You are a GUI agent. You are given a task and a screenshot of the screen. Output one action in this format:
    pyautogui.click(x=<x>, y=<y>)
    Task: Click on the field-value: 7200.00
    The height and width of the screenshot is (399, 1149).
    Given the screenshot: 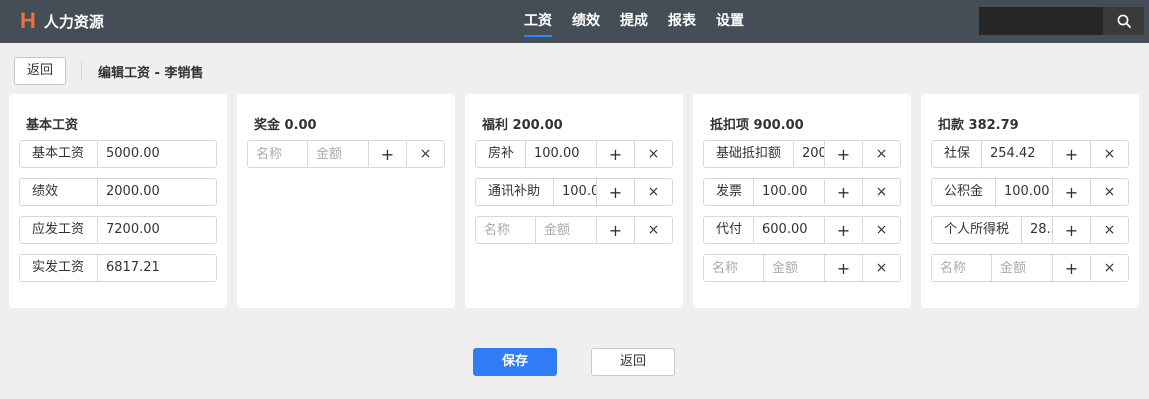 What is the action you would take?
    pyautogui.click(x=157, y=230)
    